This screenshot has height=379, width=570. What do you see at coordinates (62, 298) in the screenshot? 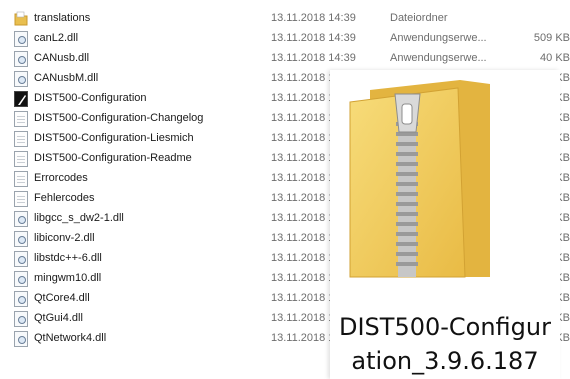
I see `file-name: QtCore4.dll` at bounding box center [62, 298].